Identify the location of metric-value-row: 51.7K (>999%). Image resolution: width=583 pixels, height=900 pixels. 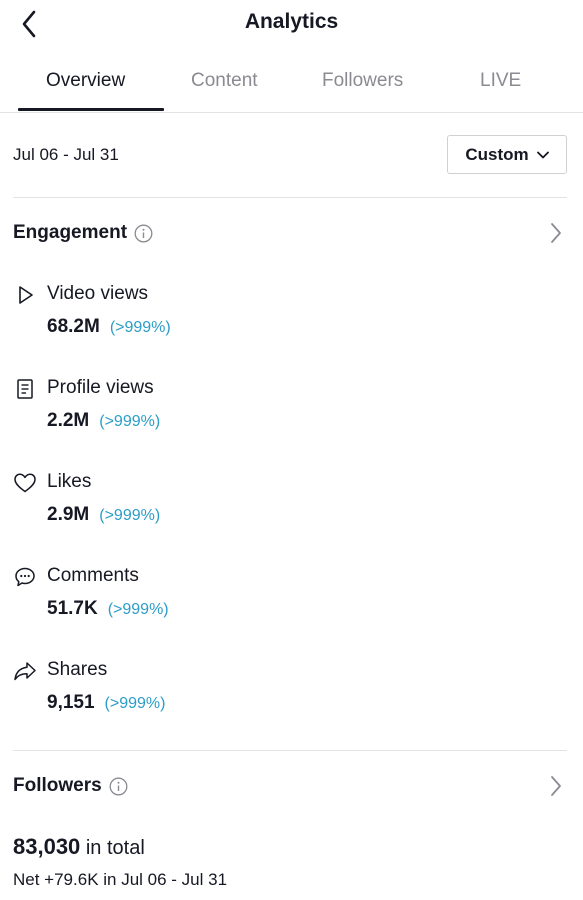
(108, 609).